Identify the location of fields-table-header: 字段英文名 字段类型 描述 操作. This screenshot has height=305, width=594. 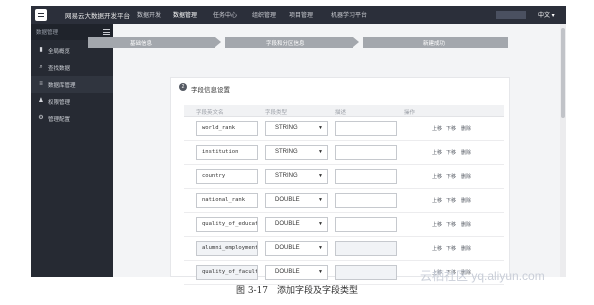
(344, 111).